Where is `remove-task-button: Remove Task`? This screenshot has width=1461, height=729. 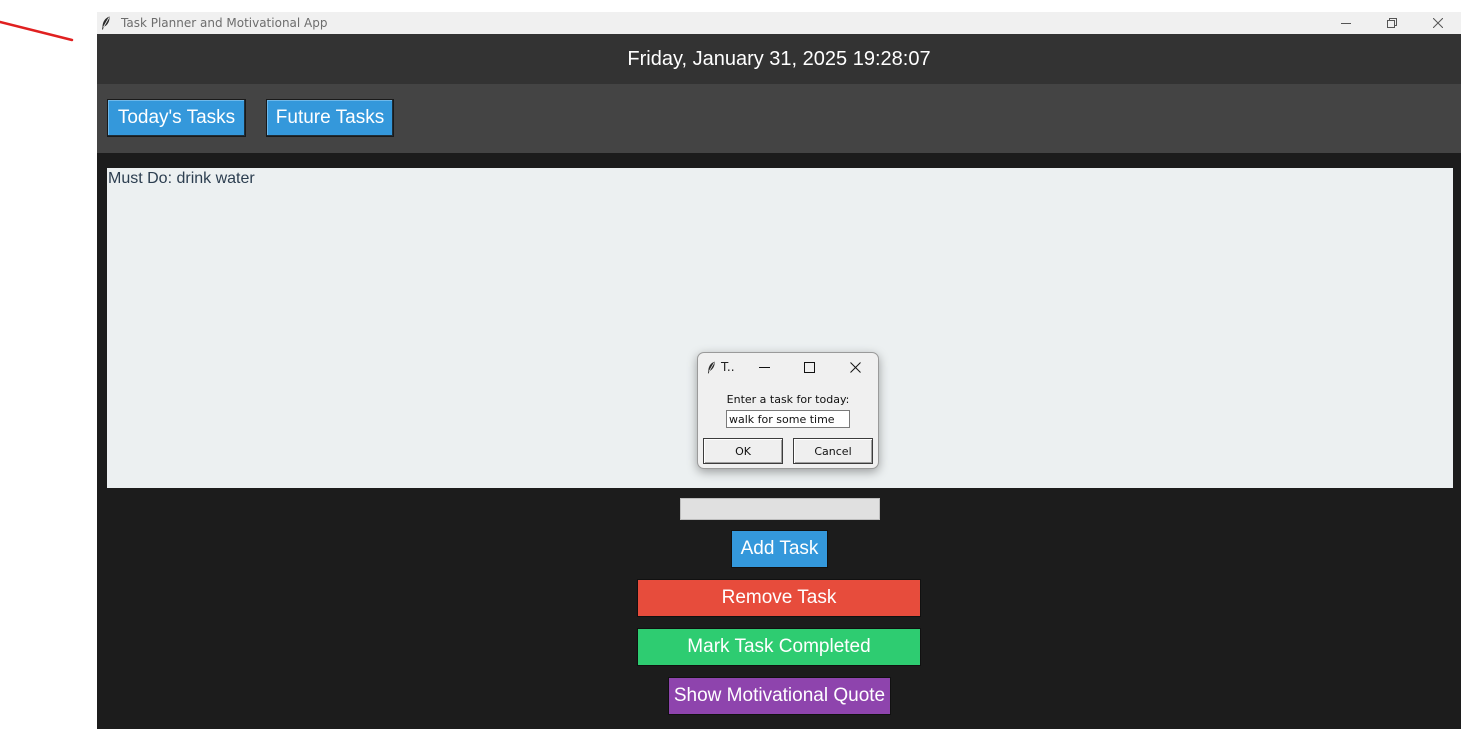
remove-task-button: Remove Task is located at coordinates (779, 598).